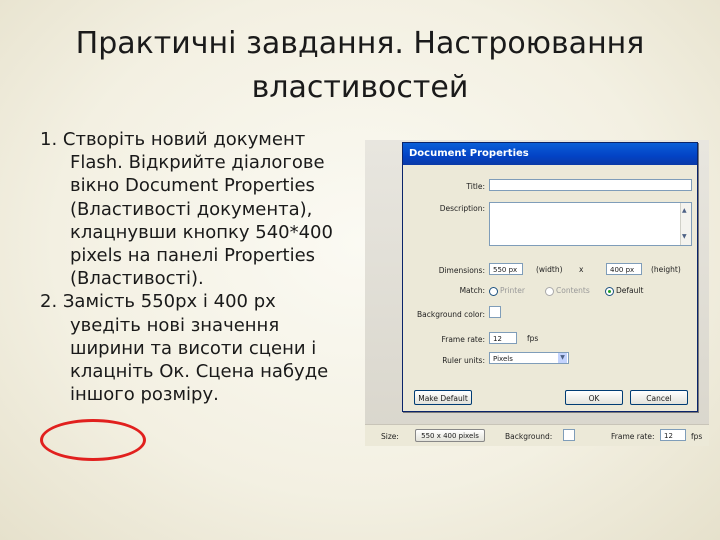  Describe the element at coordinates (550, 154) in the screenshot. I see `dialog-titlebar: Document Properties` at that location.